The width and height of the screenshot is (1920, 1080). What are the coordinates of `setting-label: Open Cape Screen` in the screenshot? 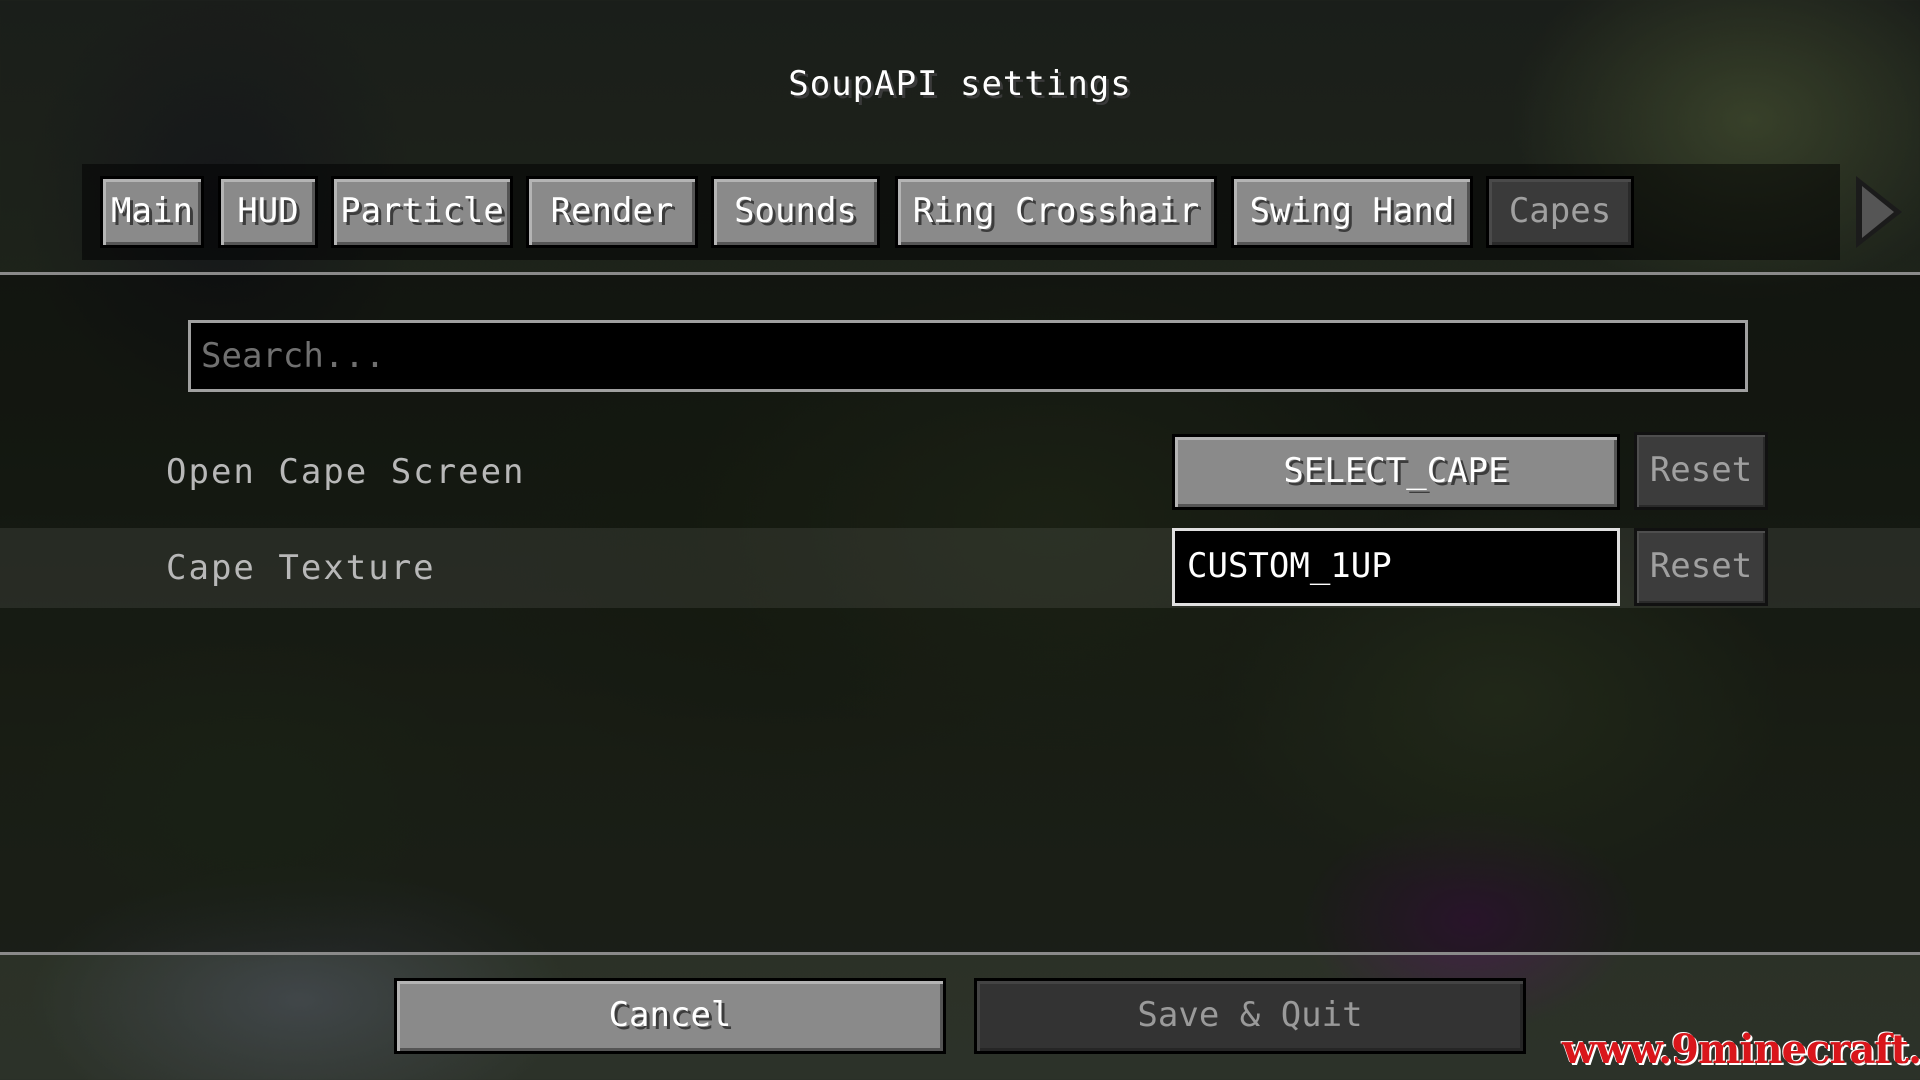 It's located at (346, 472).